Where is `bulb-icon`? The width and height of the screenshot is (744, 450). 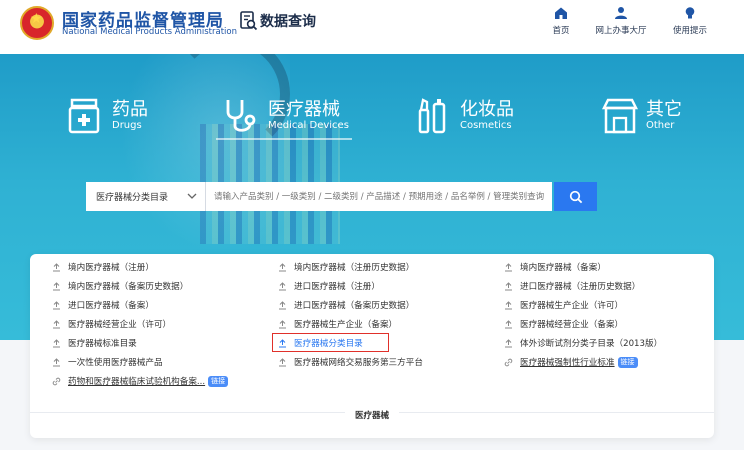 bulb-icon is located at coordinates (690, 13).